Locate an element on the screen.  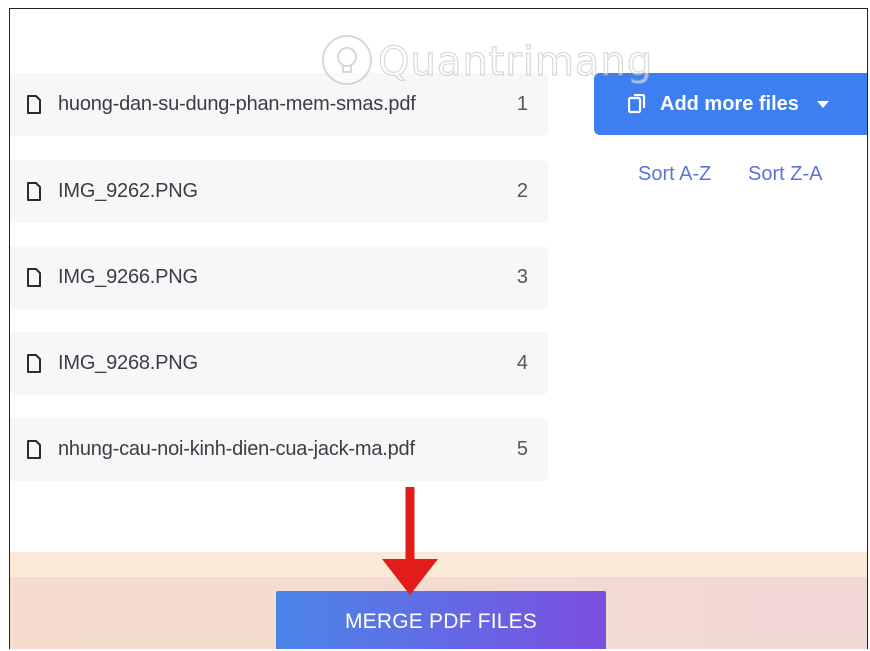
watermark-logo: Quantrimang is located at coordinates (490, 62).